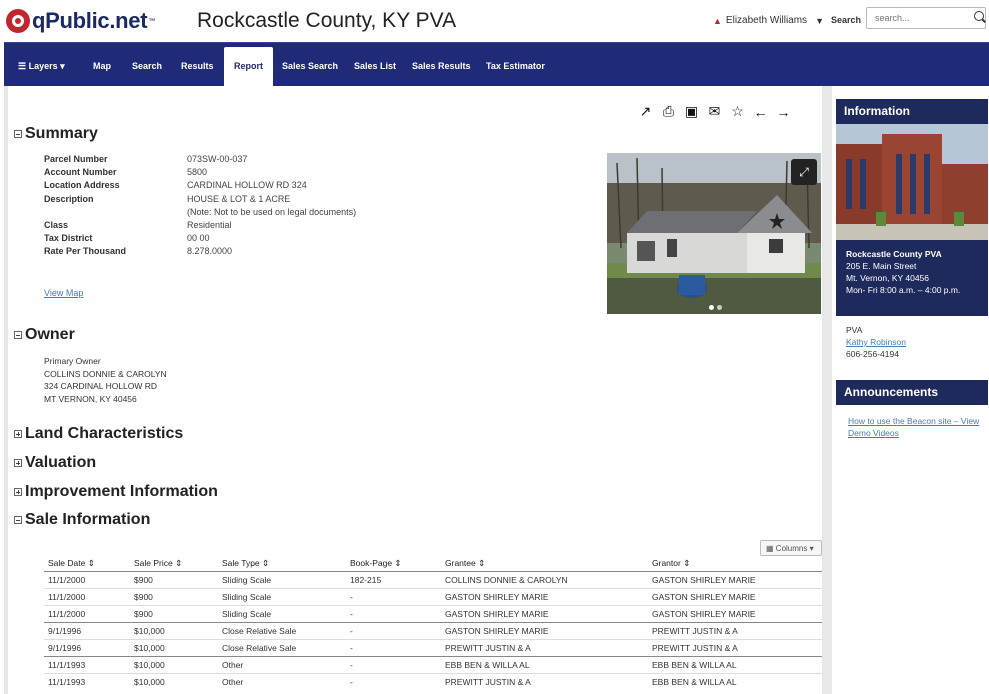  What do you see at coordinates (393, 564) in the screenshot?
I see `th-book-page: Book-Page ⇕` at bounding box center [393, 564].